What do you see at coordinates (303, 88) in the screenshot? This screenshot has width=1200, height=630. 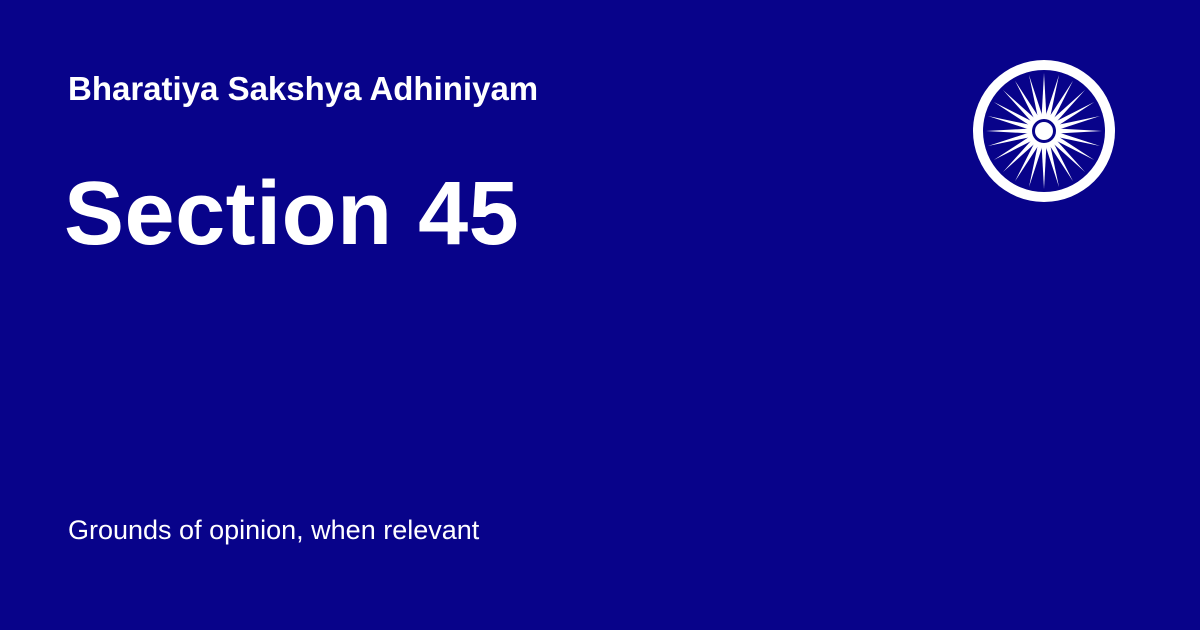 I see `act-name: Bharatiya Sakshya Adhiniyam` at bounding box center [303, 88].